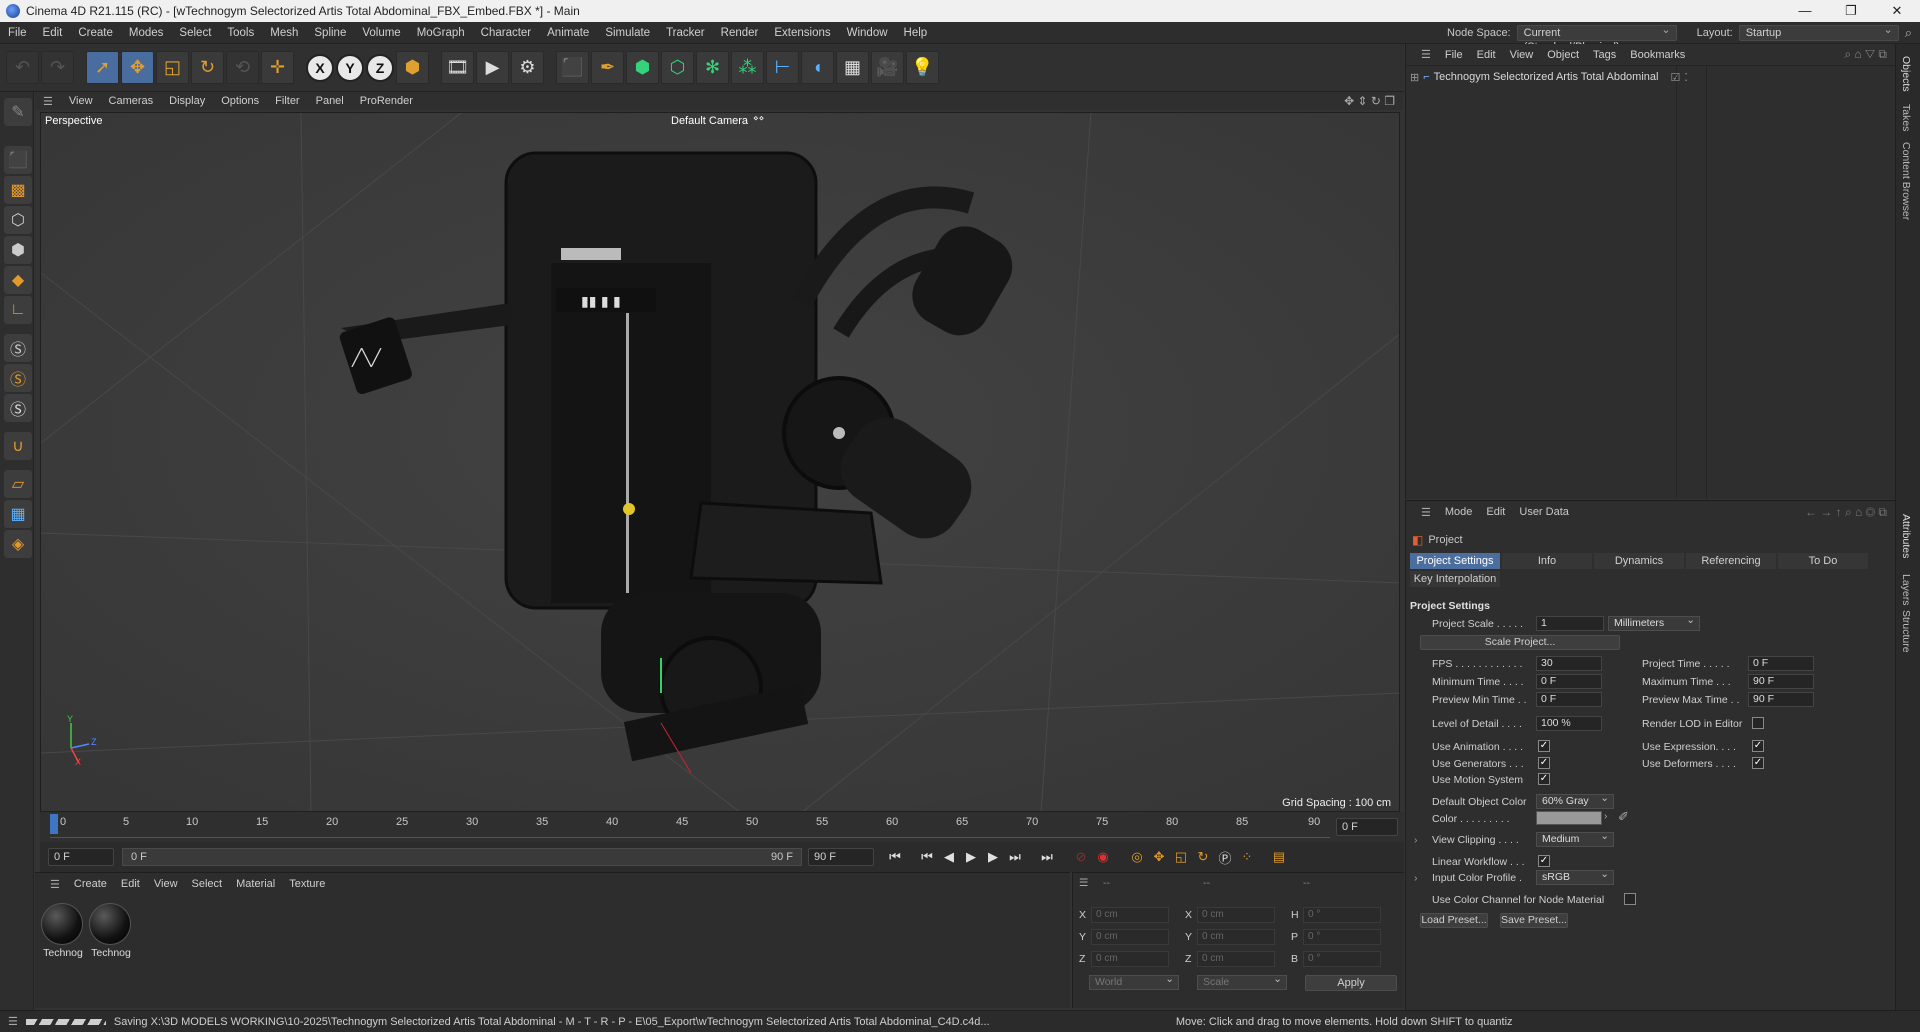 Image resolution: width=1920 pixels, height=1032 pixels. I want to click on material-menu-material: Material, so click(255, 884).